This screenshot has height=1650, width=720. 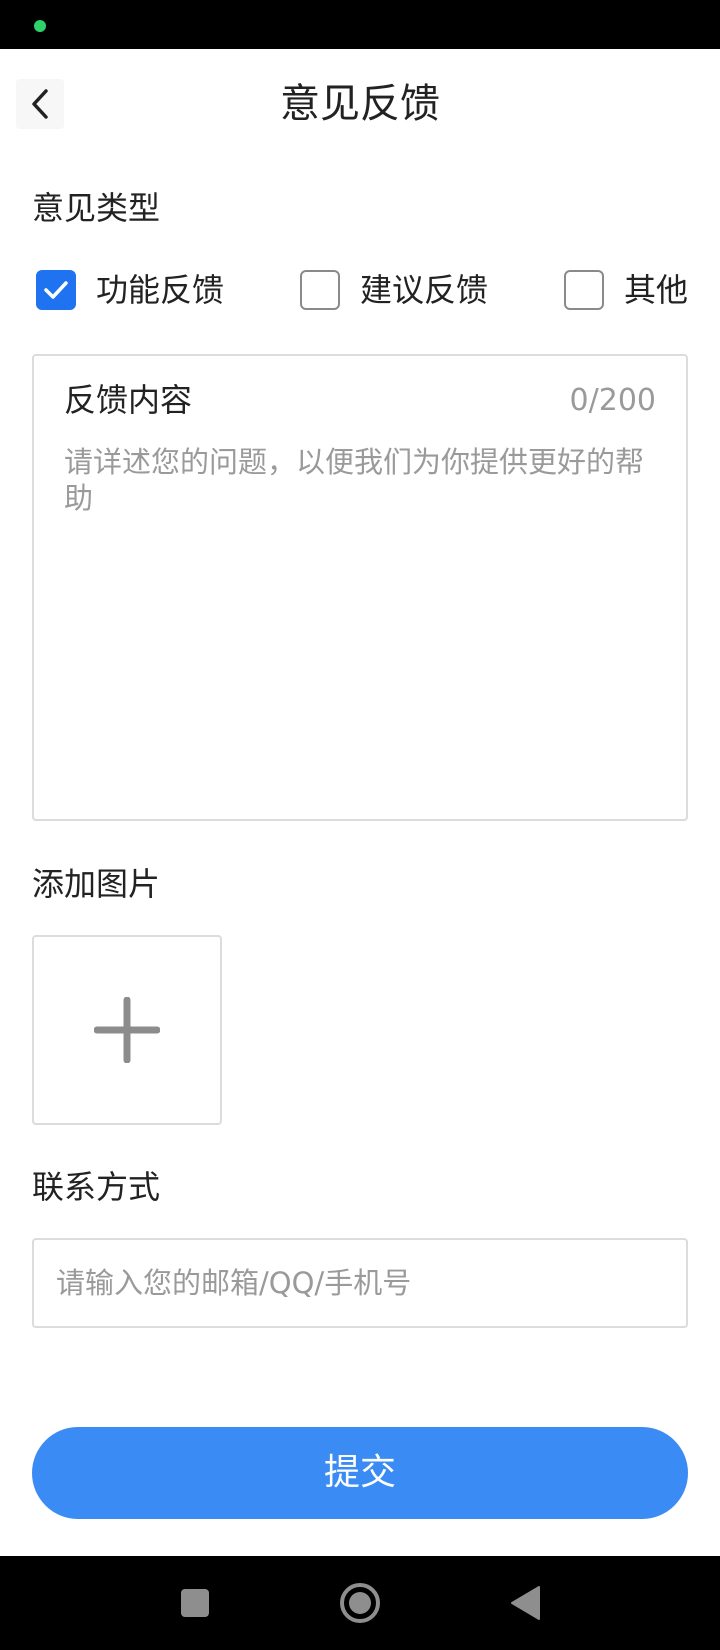 What do you see at coordinates (40, 26) in the screenshot?
I see `status-indicator-dot` at bounding box center [40, 26].